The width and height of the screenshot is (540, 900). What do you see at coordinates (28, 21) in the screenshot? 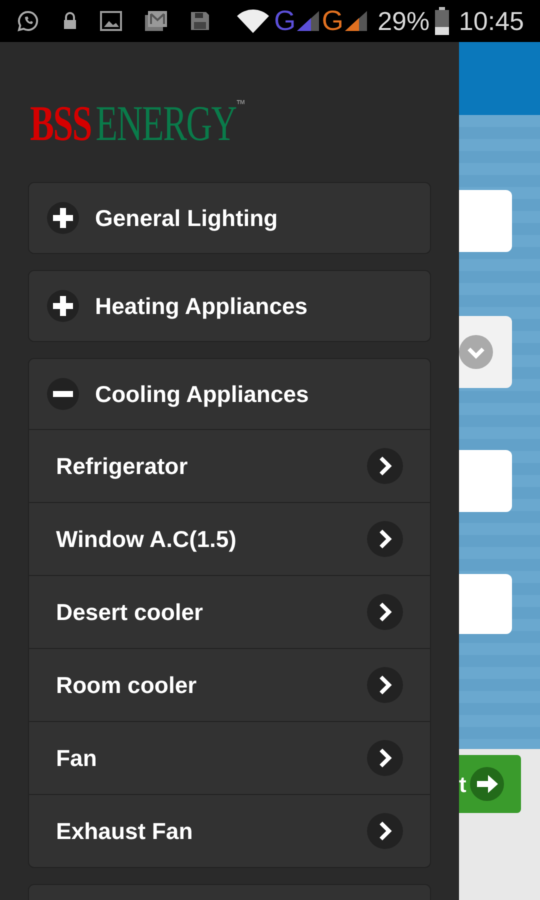
I see `chat-bubble-icon` at bounding box center [28, 21].